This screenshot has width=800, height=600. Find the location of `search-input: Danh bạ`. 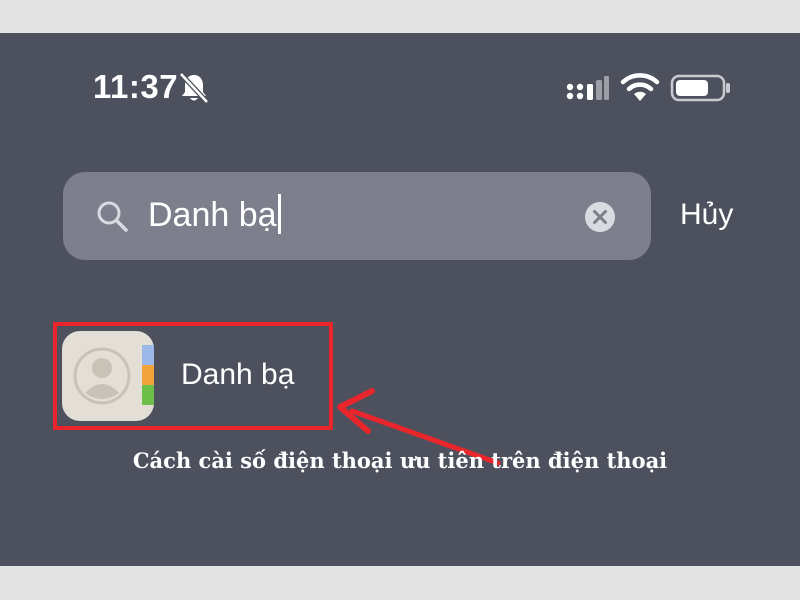

search-input: Danh bạ is located at coordinates (214, 214).